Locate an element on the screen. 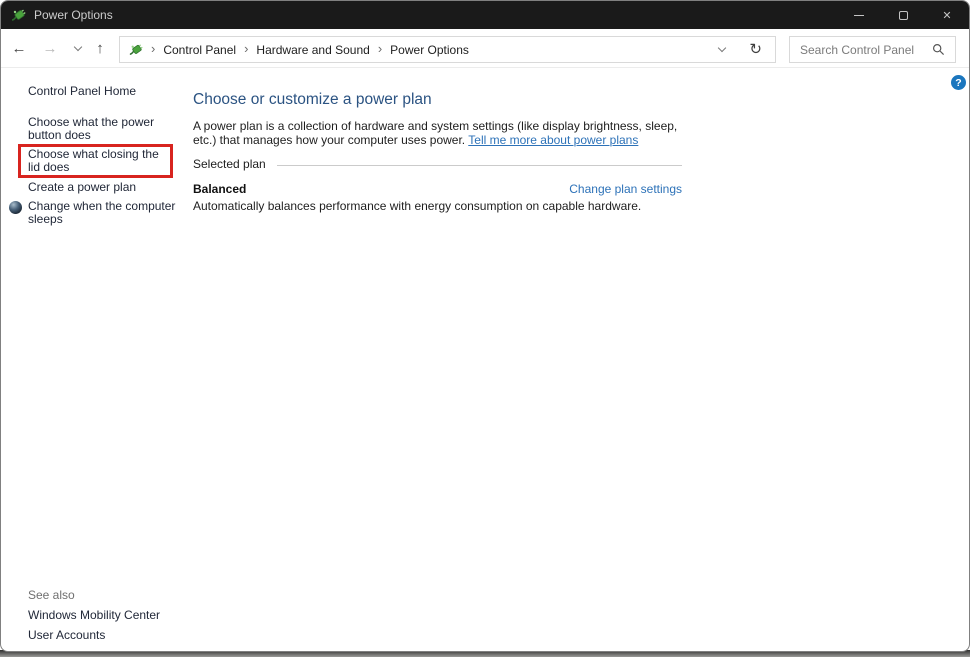  refresh-icon: ↻ is located at coordinates (755, 49).